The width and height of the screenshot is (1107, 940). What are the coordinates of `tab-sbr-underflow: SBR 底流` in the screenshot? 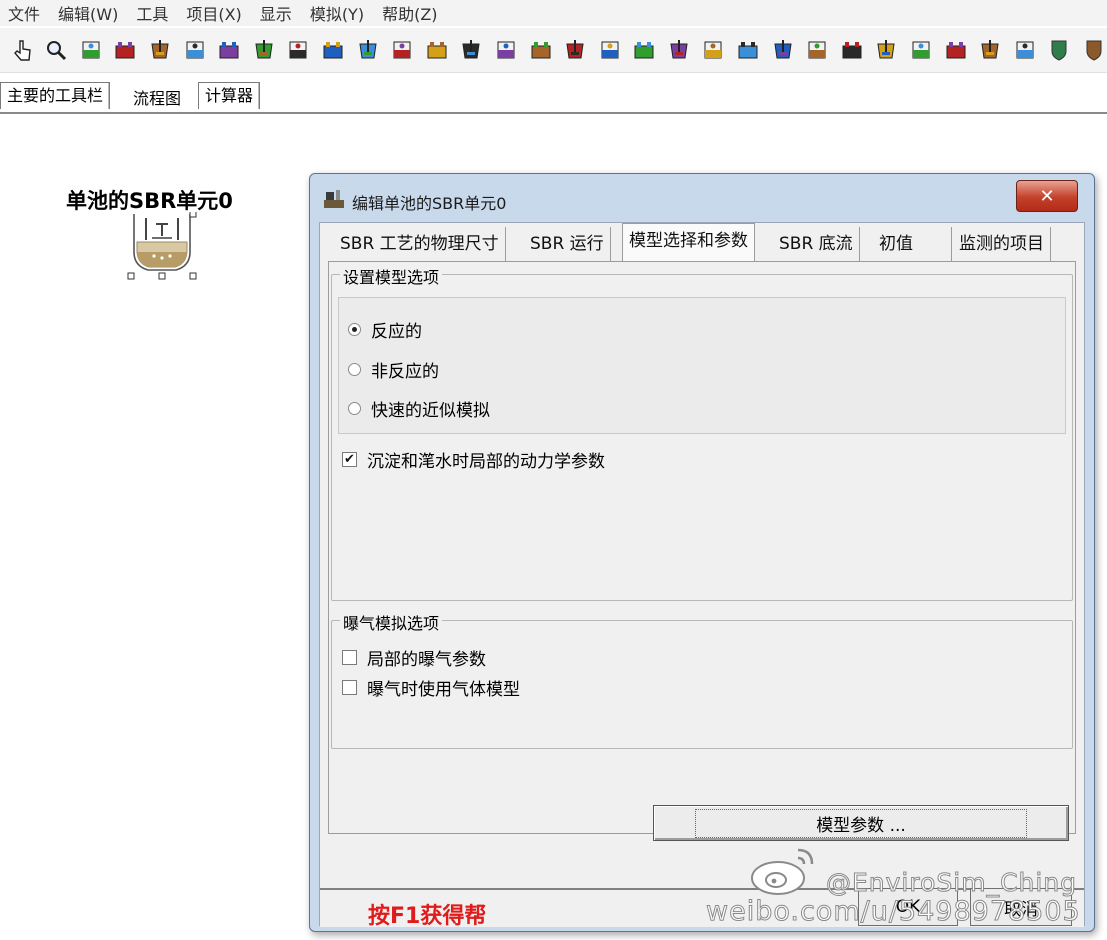 It's located at (816, 244).